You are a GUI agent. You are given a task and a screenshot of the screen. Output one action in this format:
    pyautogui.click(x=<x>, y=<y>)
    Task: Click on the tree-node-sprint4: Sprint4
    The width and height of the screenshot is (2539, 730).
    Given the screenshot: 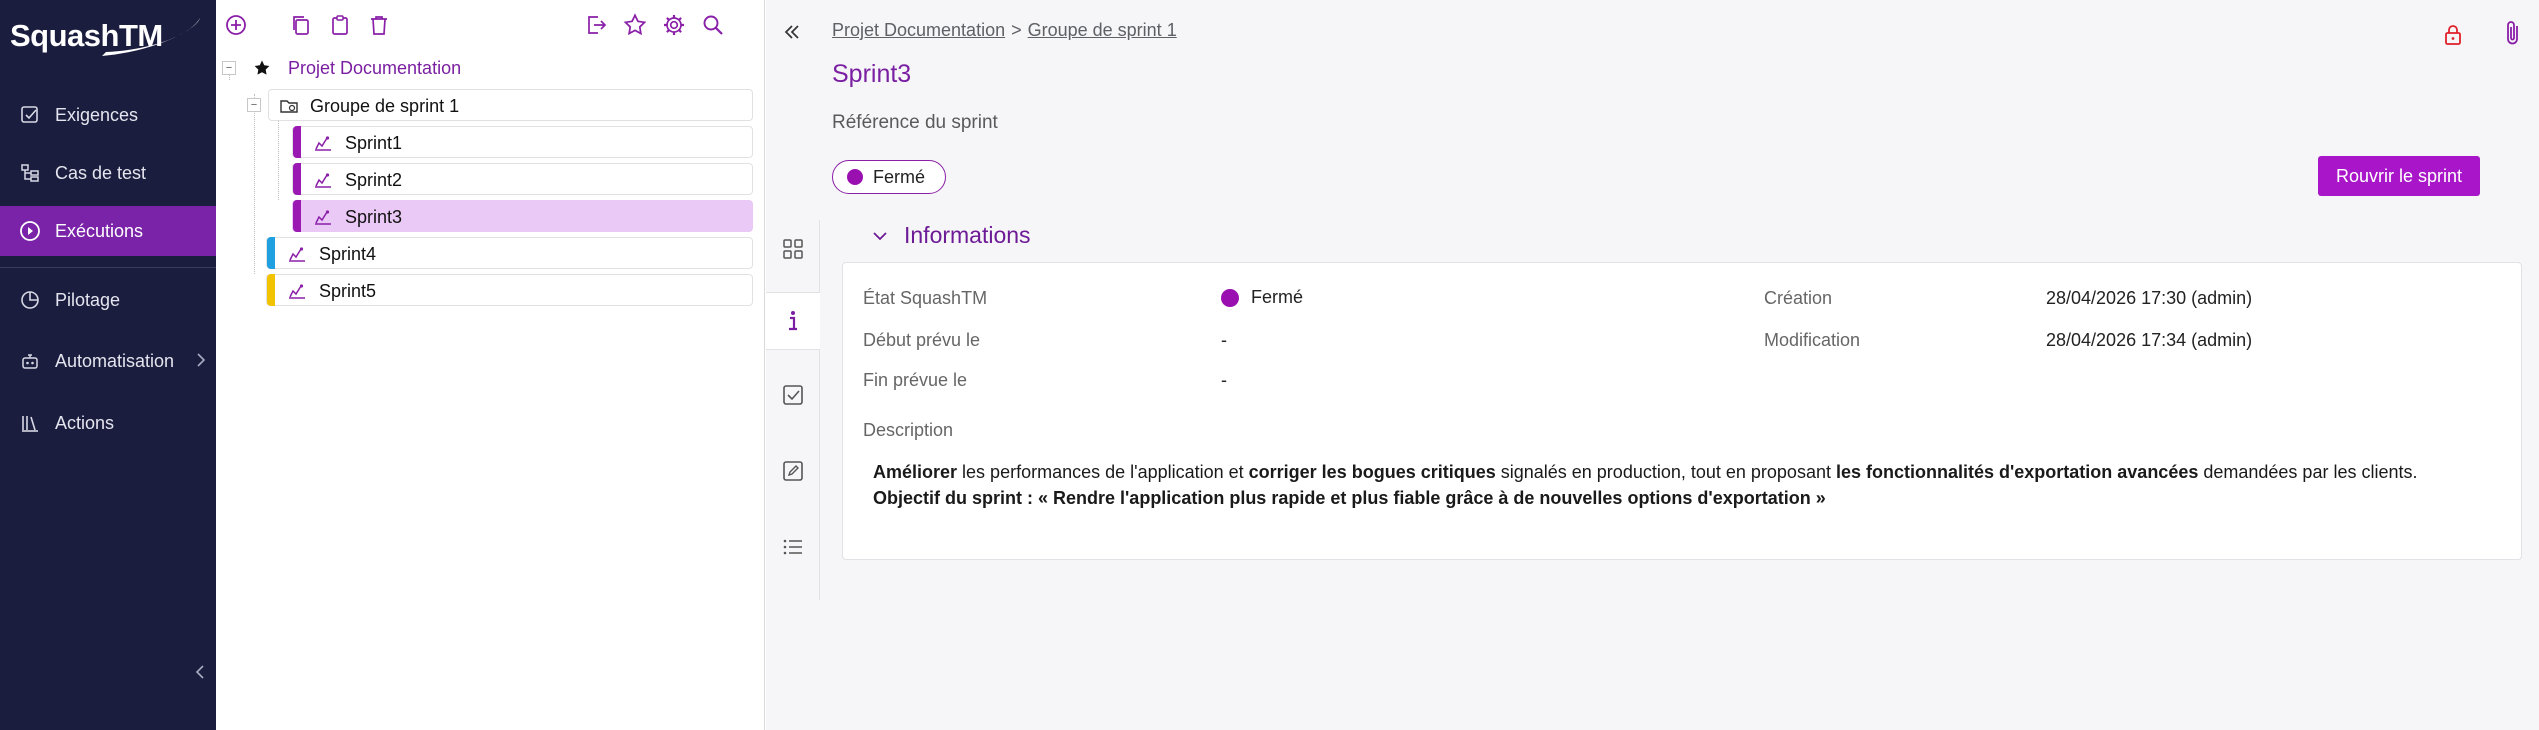 What is the action you would take?
    pyautogui.click(x=490, y=253)
    